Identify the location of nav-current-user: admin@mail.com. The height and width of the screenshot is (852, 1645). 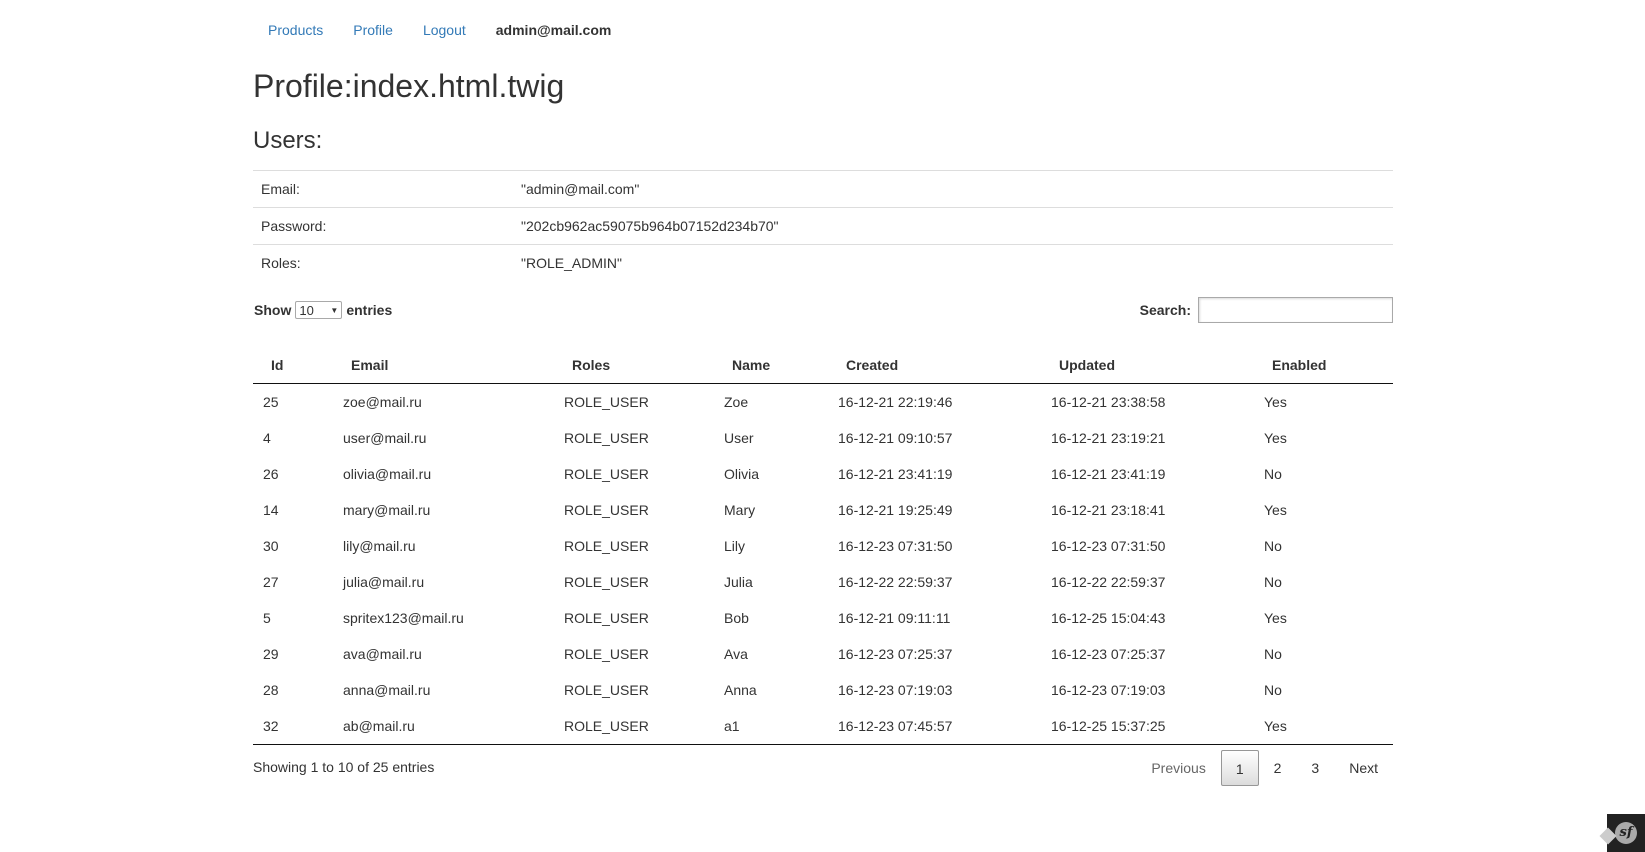
(553, 30).